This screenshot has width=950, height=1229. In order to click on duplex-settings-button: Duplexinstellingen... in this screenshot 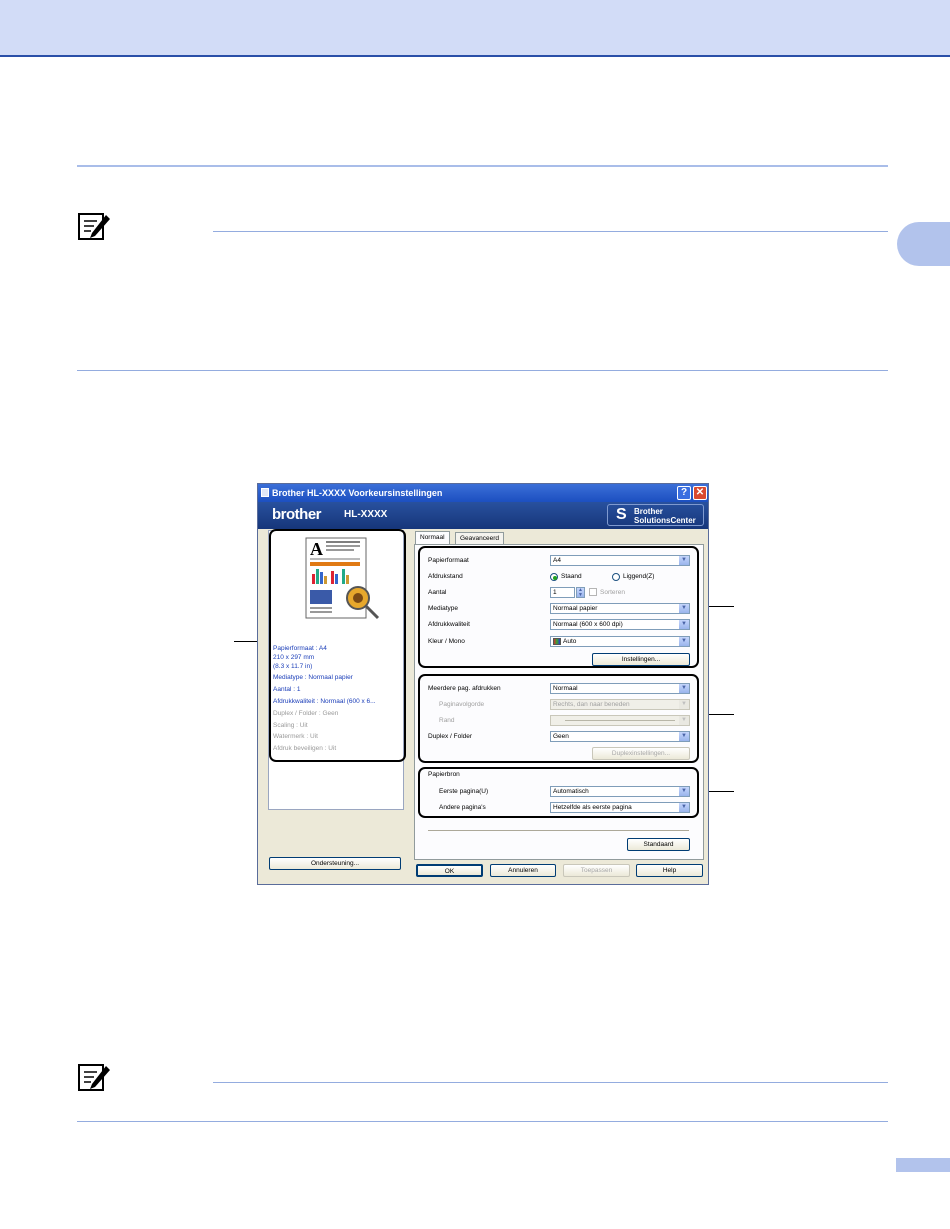, I will do `click(641, 753)`.